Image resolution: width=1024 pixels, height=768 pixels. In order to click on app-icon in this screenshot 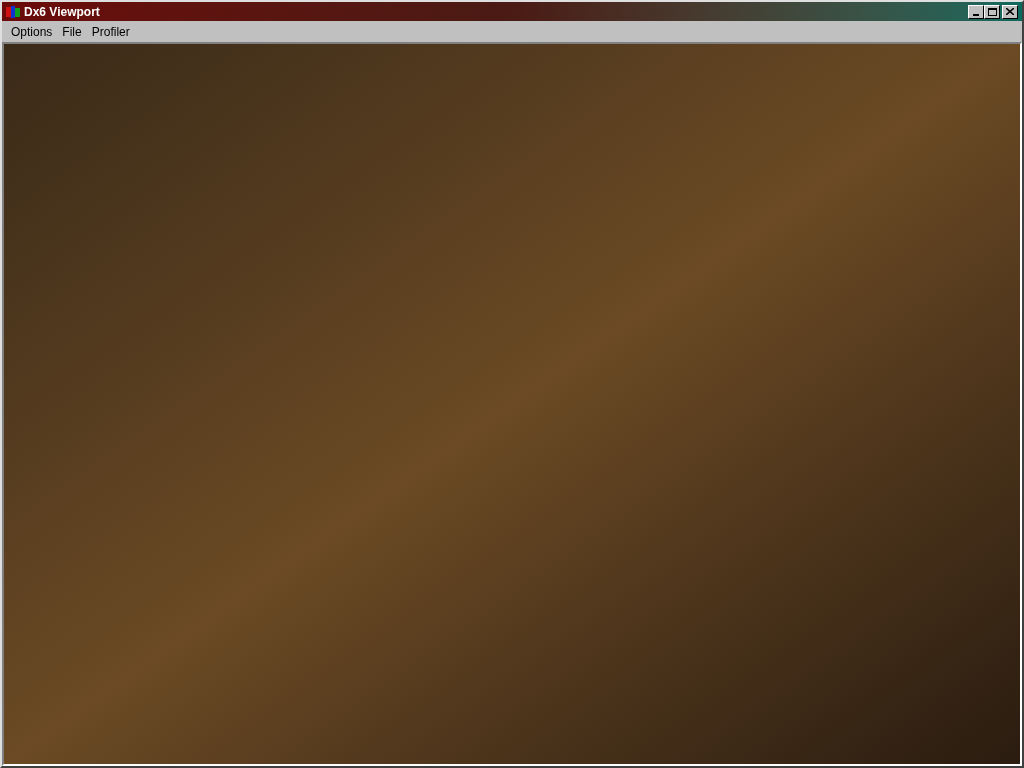, I will do `click(13, 11)`.